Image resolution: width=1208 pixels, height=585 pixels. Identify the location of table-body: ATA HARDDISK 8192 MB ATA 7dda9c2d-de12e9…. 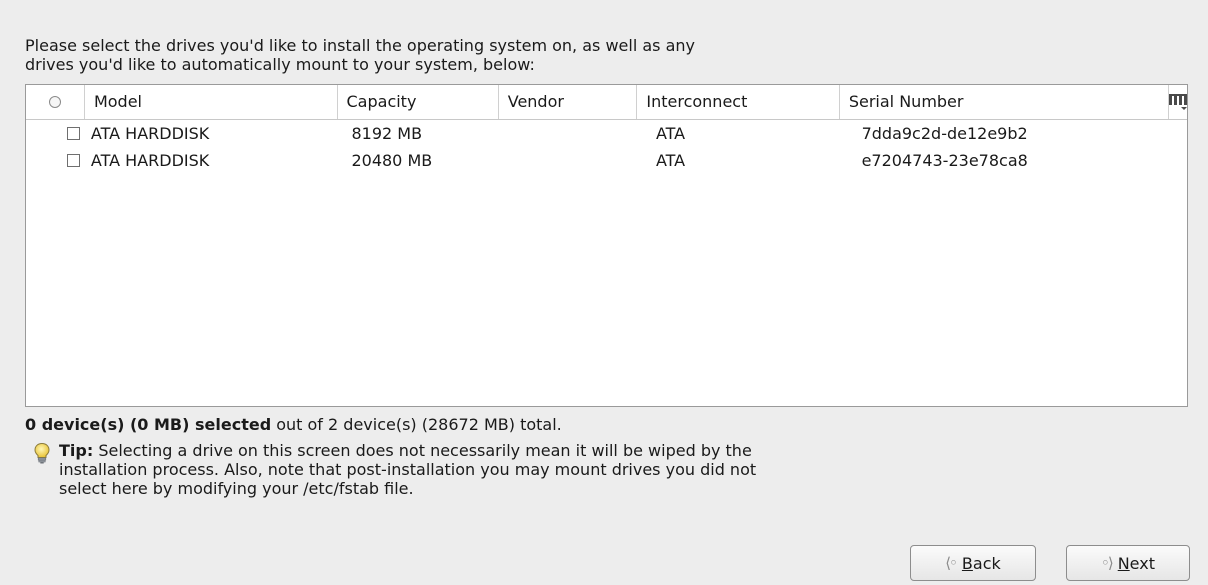
(606, 147).